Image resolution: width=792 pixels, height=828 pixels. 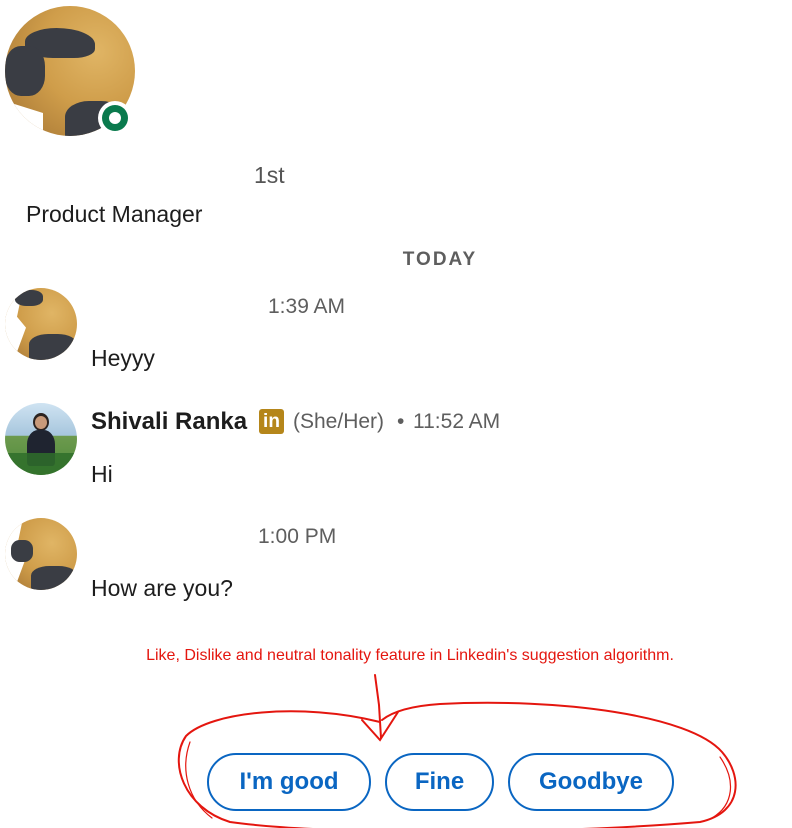 I want to click on annotation-arrow, so click(x=380, y=708).